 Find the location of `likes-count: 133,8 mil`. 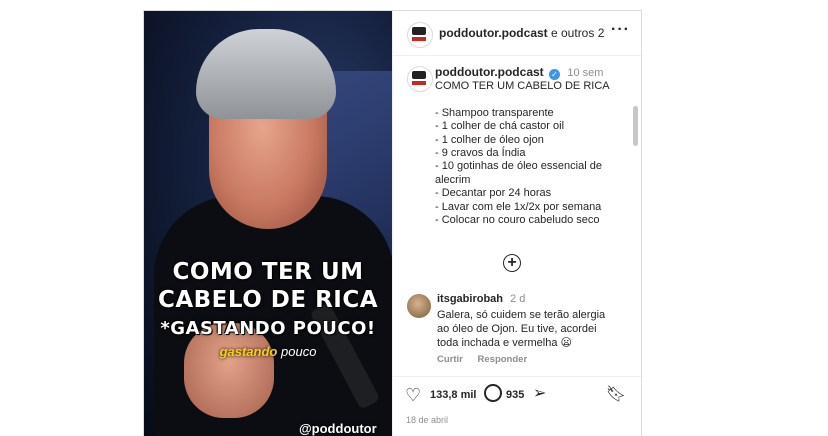

likes-count: 133,8 mil is located at coordinates (453, 395).